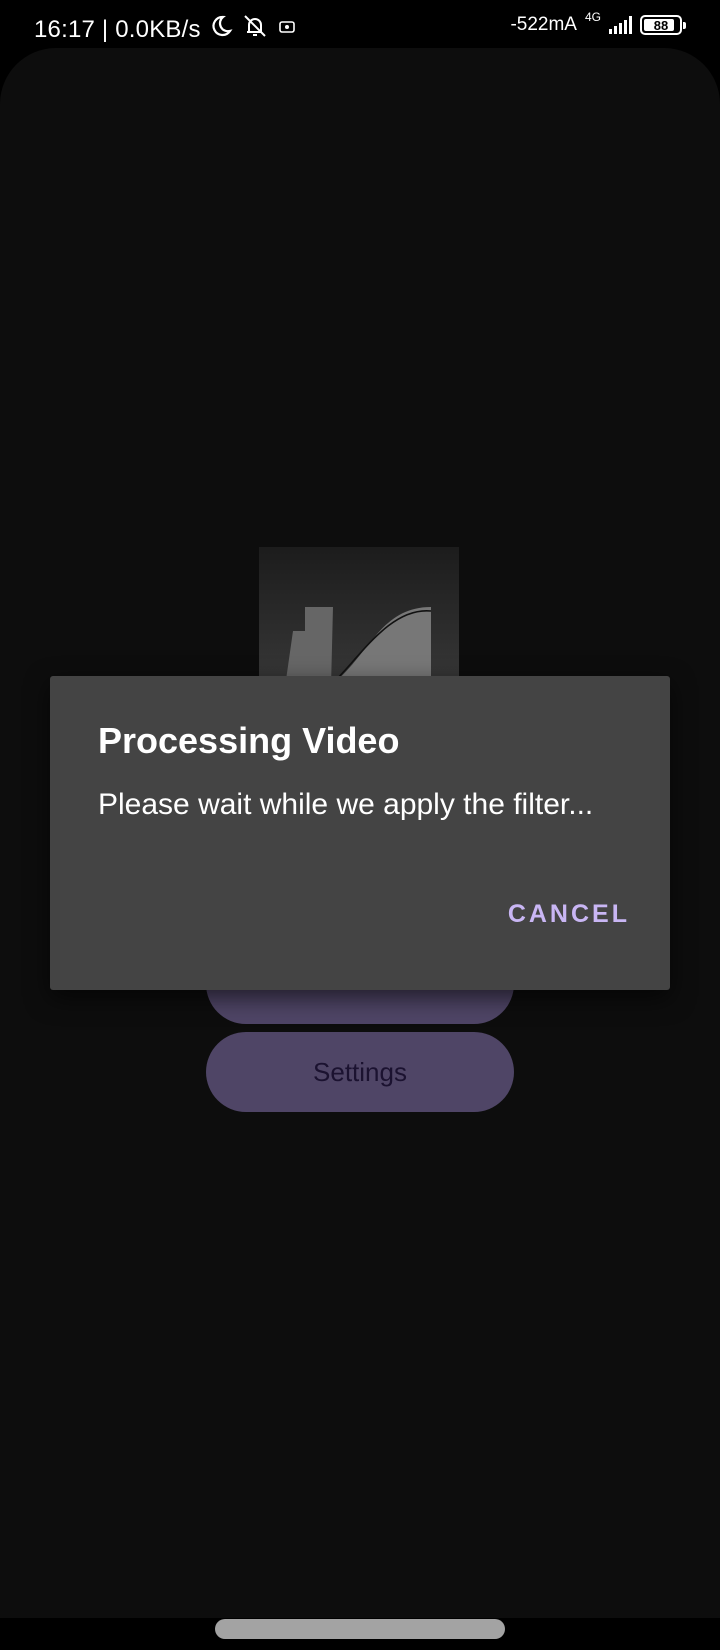 Image resolution: width=720 pixels, height=1650 pixels. I want to click on cancel-button: CANCEL, so click(569, 914).